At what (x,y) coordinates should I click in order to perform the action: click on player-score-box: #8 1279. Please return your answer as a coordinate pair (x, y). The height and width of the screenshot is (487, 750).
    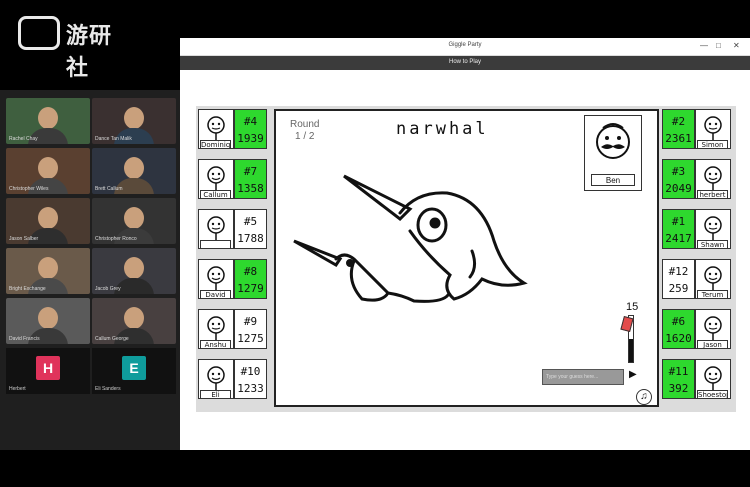
    Looking at the image, I should click on (250, 279).